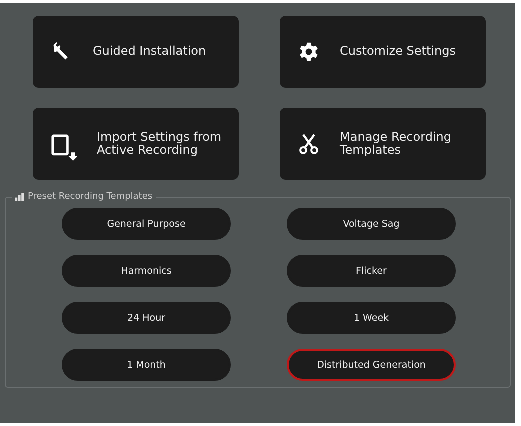 The height and width of the screenshot is (426, 521). What do you see at coordinates (90, 197) in the screenshot?
I see `panel-title: Preset Recording Templates` at bounding box center [90, 197].